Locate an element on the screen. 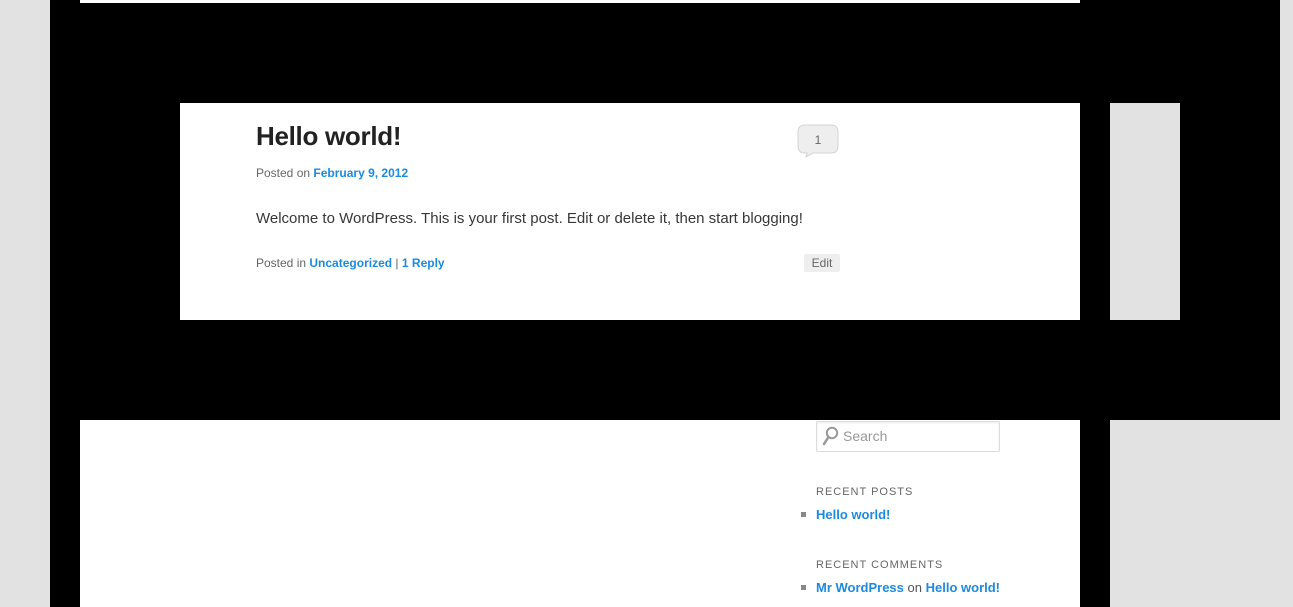  recent-post-item: Hello world! is located at coordinates (853, 514).